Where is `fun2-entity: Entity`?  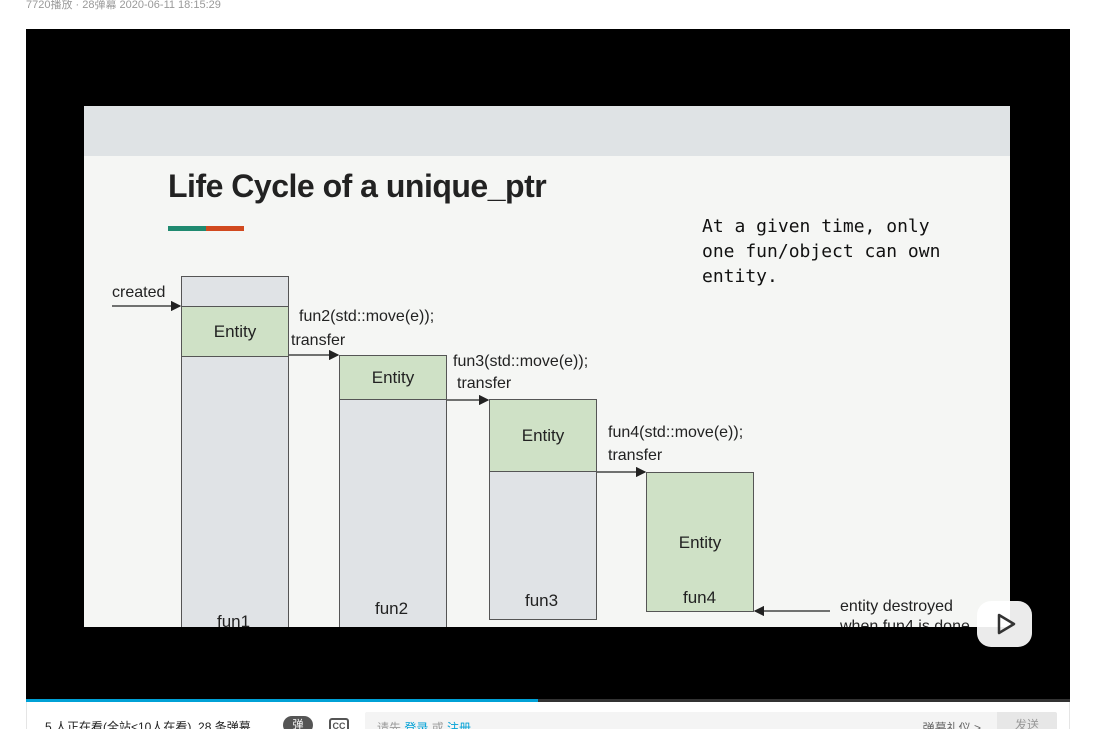
fun2-entity: Entity is located at coordinates (393, 377).